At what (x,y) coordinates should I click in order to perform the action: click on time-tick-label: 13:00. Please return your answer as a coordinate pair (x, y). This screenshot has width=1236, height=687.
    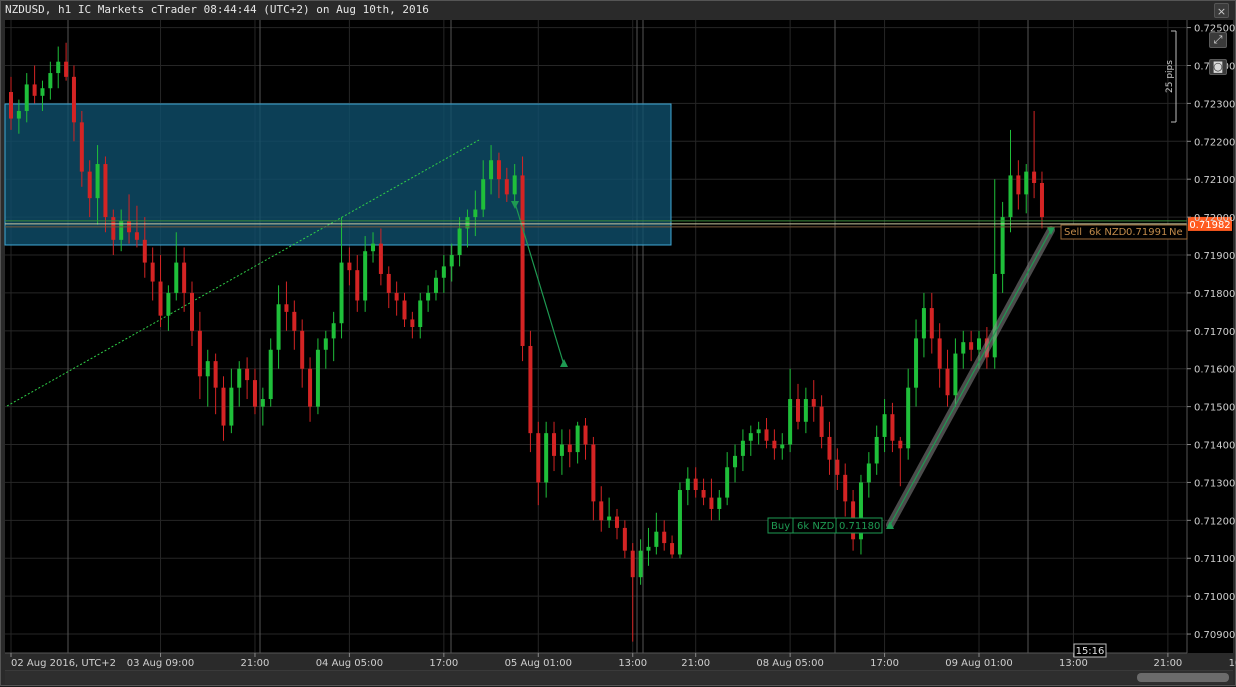
    Looking at the image, I should click on (1073, 663).